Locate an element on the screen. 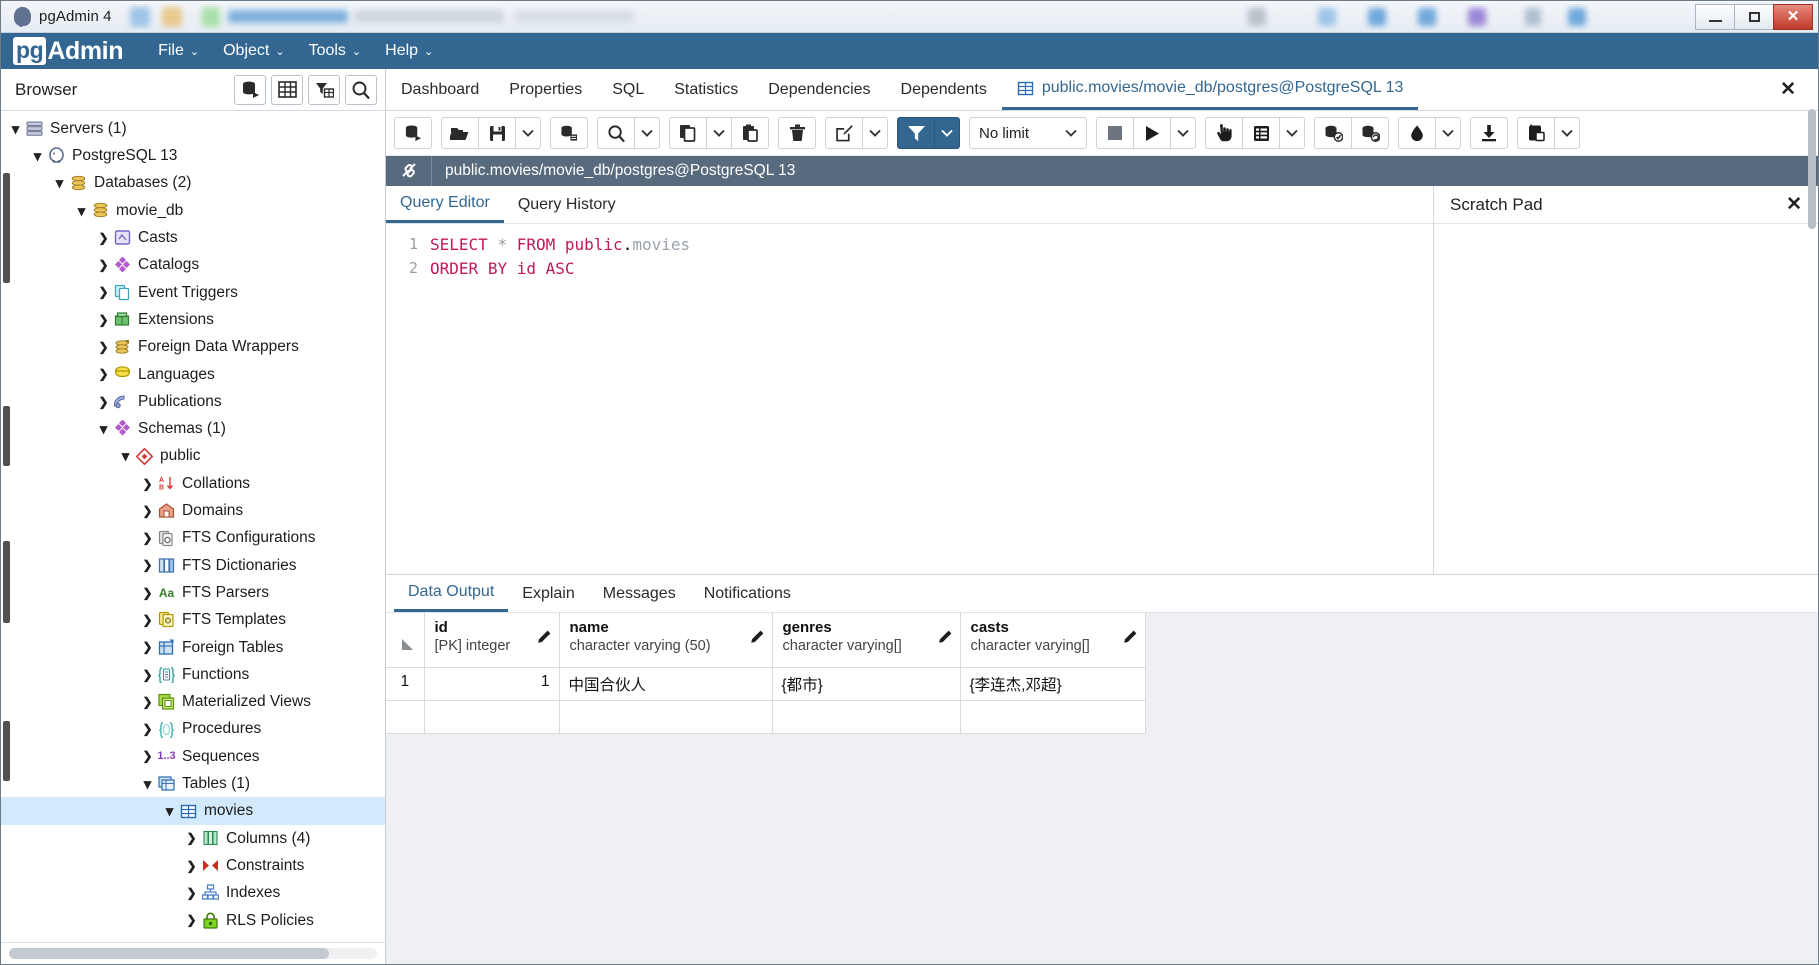 The height and width of the screenshot is (965, 1819). tree-node-tables-1: Tables (1) is located at coordinates (193, 783).